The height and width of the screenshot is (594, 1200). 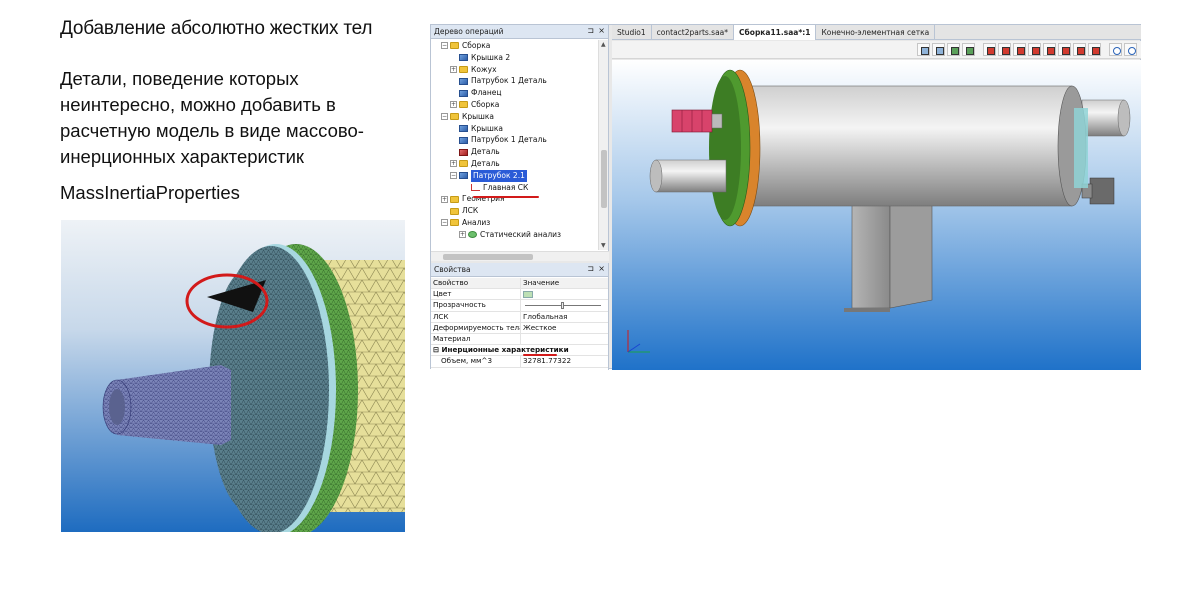 I want to click on operations-tree-header: Дерево операций ⊐ ×, so click(x=519, y=32).